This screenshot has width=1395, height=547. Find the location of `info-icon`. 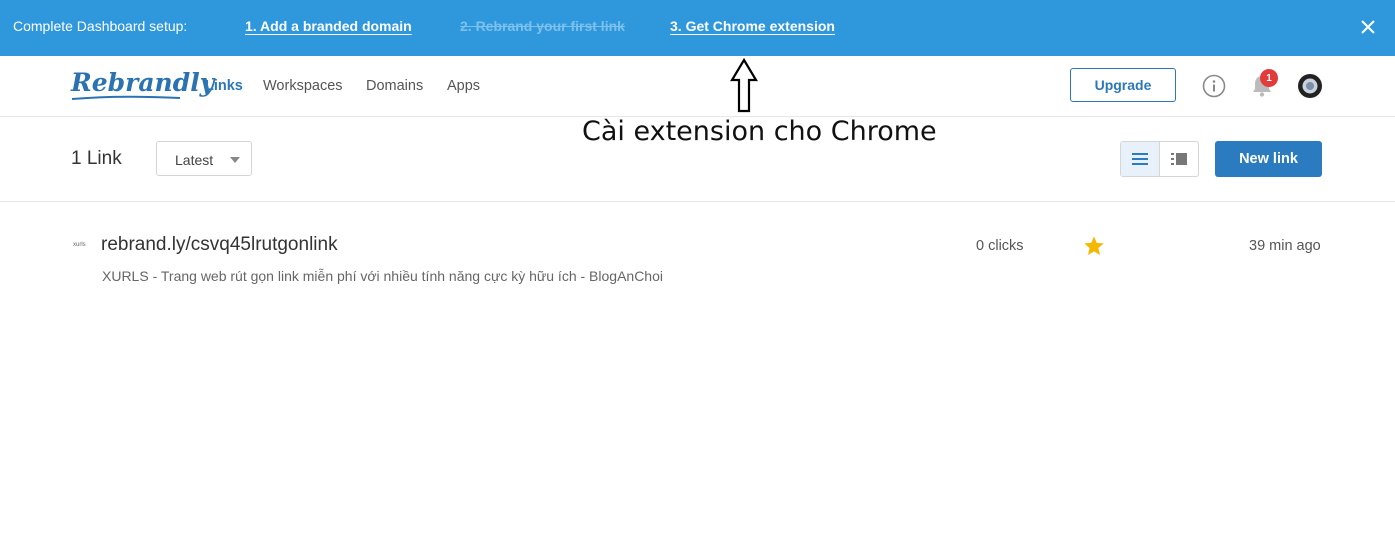

info-icon is located at coordinates (1214, 86).